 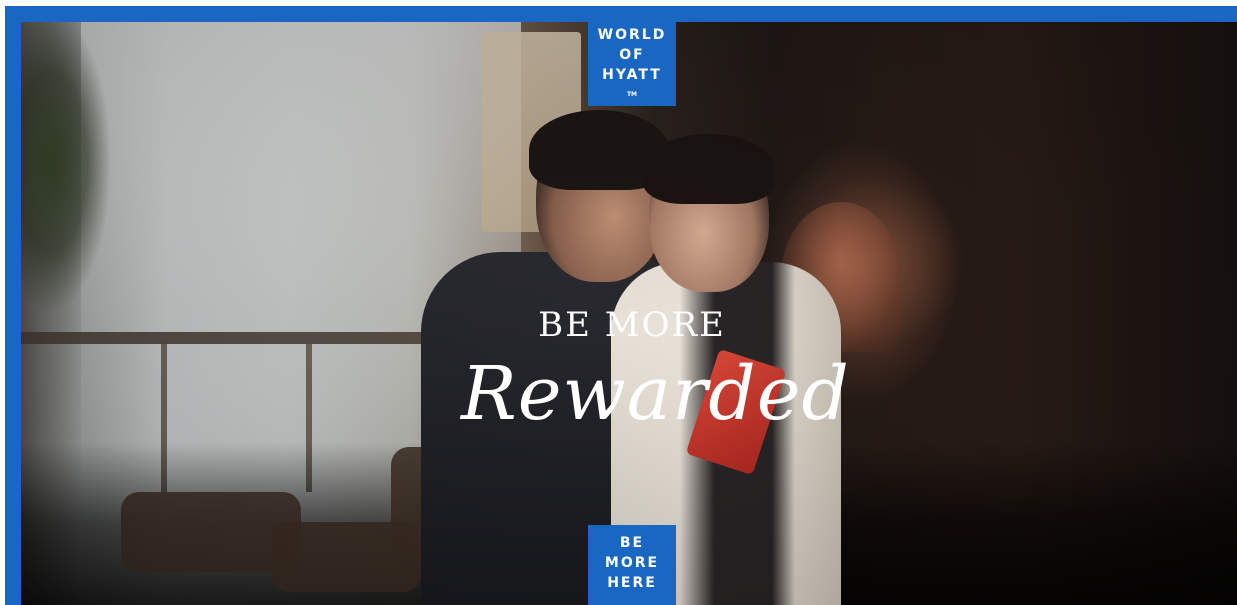 I want to click on logo-line: OF, so click(x=632, y=55).